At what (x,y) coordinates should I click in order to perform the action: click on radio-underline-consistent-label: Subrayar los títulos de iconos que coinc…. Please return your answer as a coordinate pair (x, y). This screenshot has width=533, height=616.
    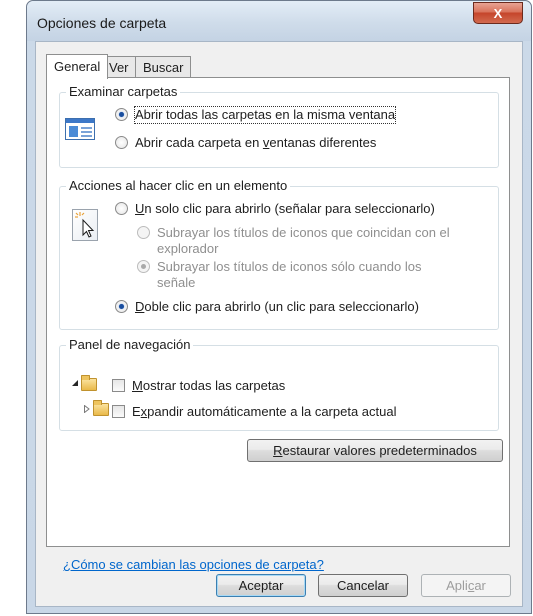
    Looking at the image, I should click on (303, 240).